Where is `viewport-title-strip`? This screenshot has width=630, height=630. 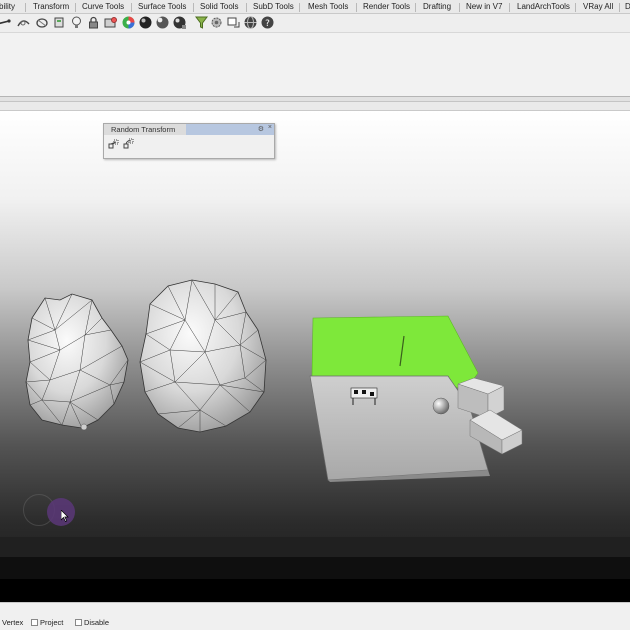 viewport-title-strip is located at coordinates (315, 106).